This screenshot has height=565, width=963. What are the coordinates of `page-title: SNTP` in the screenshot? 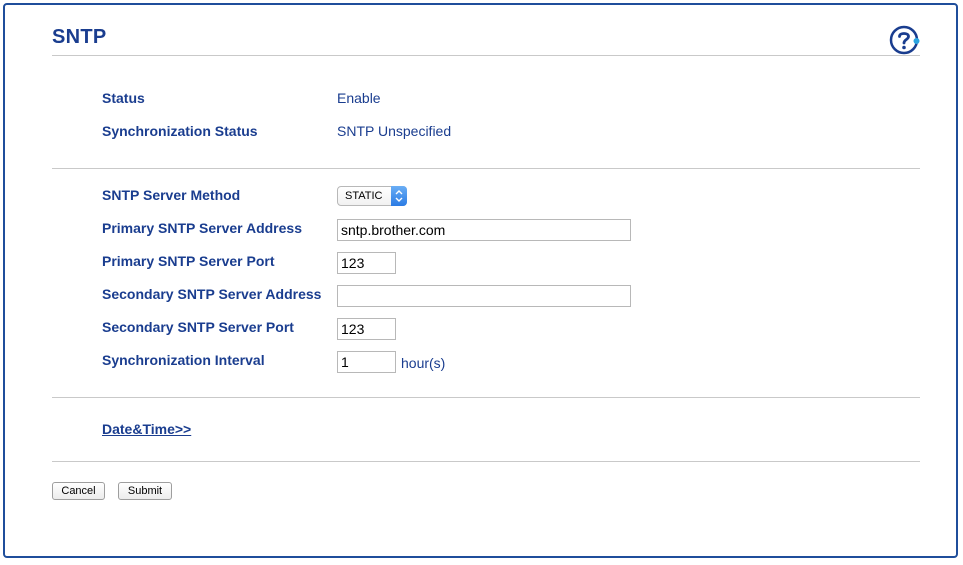 It's located at (79, 37).